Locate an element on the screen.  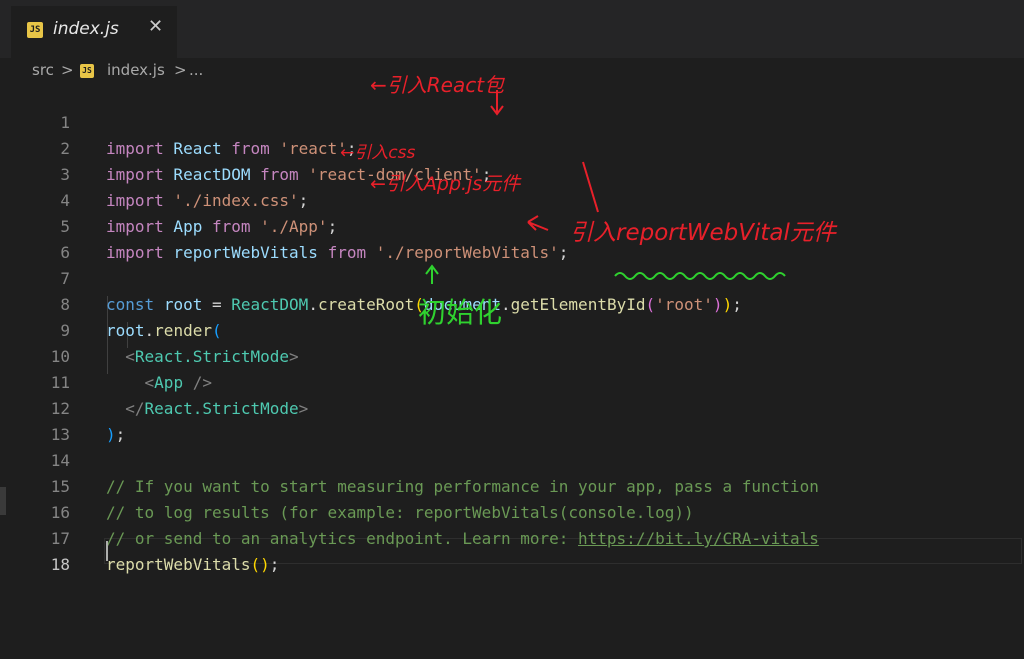
tab-index-js: JS index.js ✕ is located at coordinates (94, 32).